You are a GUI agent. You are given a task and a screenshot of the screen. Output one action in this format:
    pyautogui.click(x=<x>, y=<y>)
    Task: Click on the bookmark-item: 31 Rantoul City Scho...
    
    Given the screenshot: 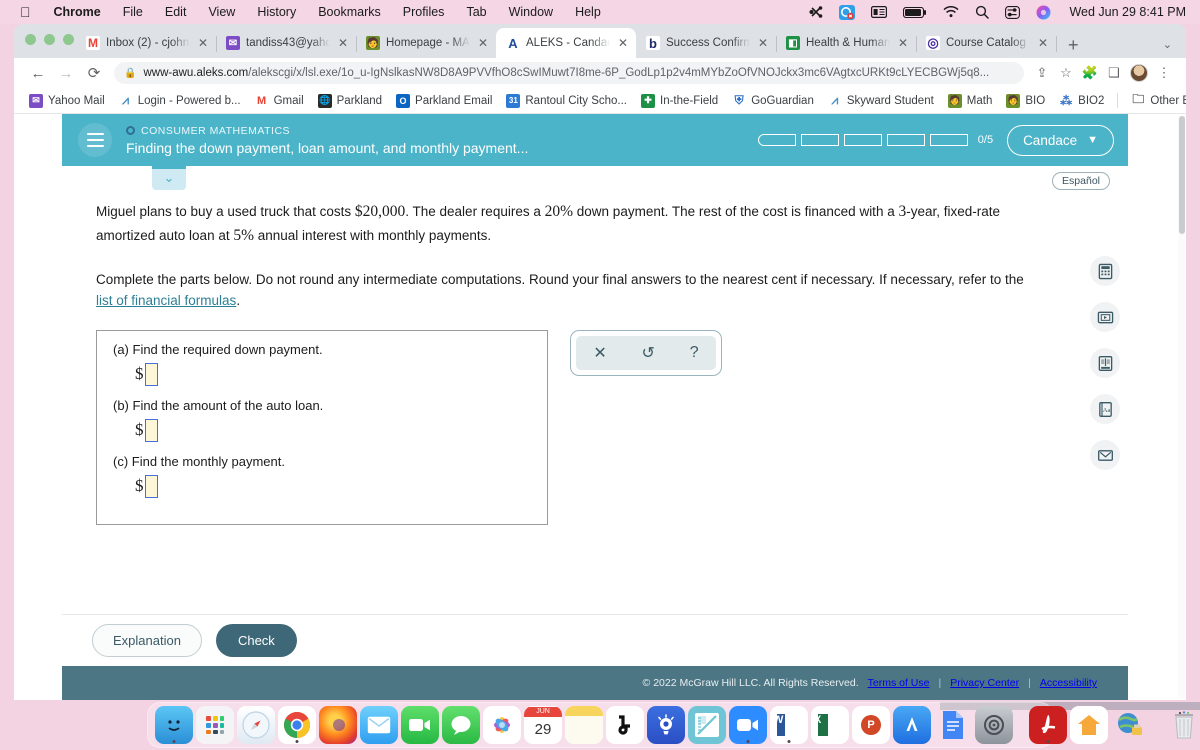 What is the action you would take?
    pyautogui.click(x=566, y=100)
    